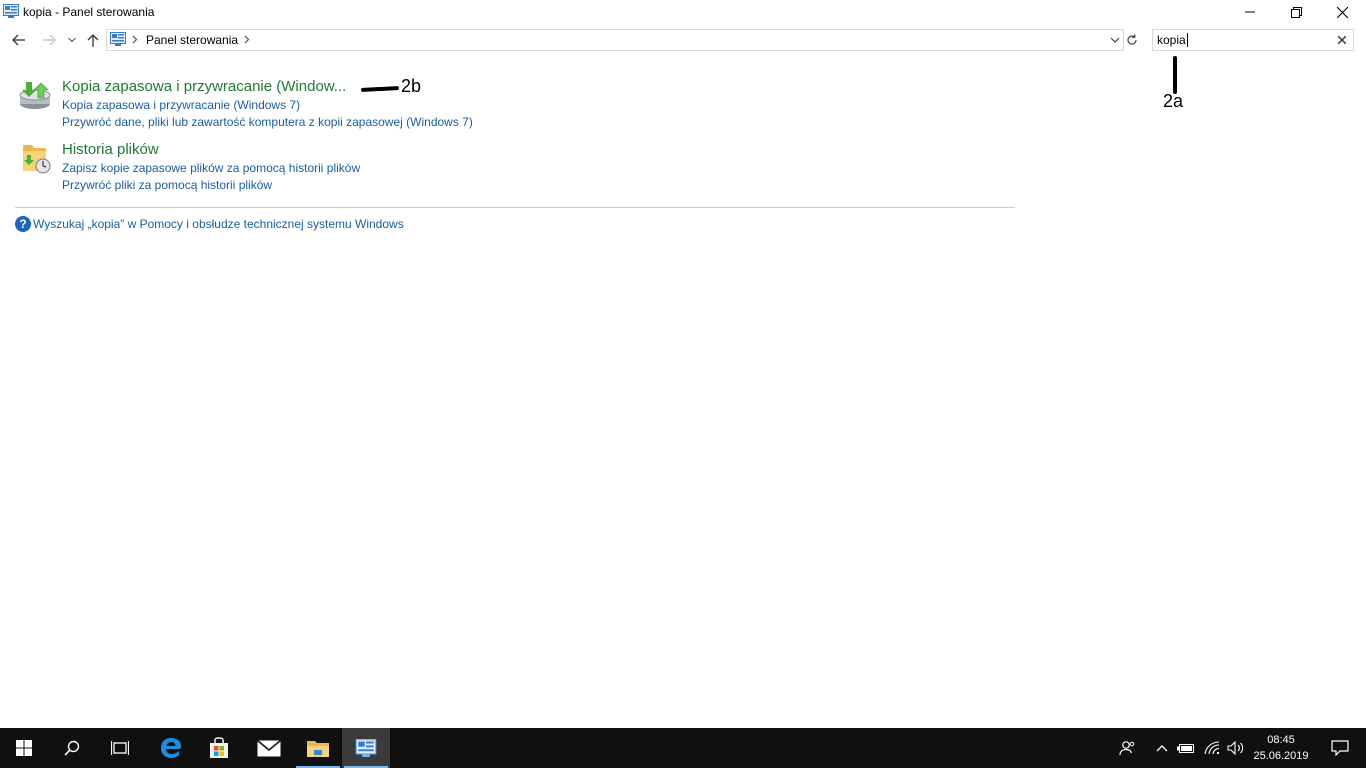  Describe the element at coordinates (89, 12) in the screenshot. I see `window-title: kopia - Panel sterowania` at that location.